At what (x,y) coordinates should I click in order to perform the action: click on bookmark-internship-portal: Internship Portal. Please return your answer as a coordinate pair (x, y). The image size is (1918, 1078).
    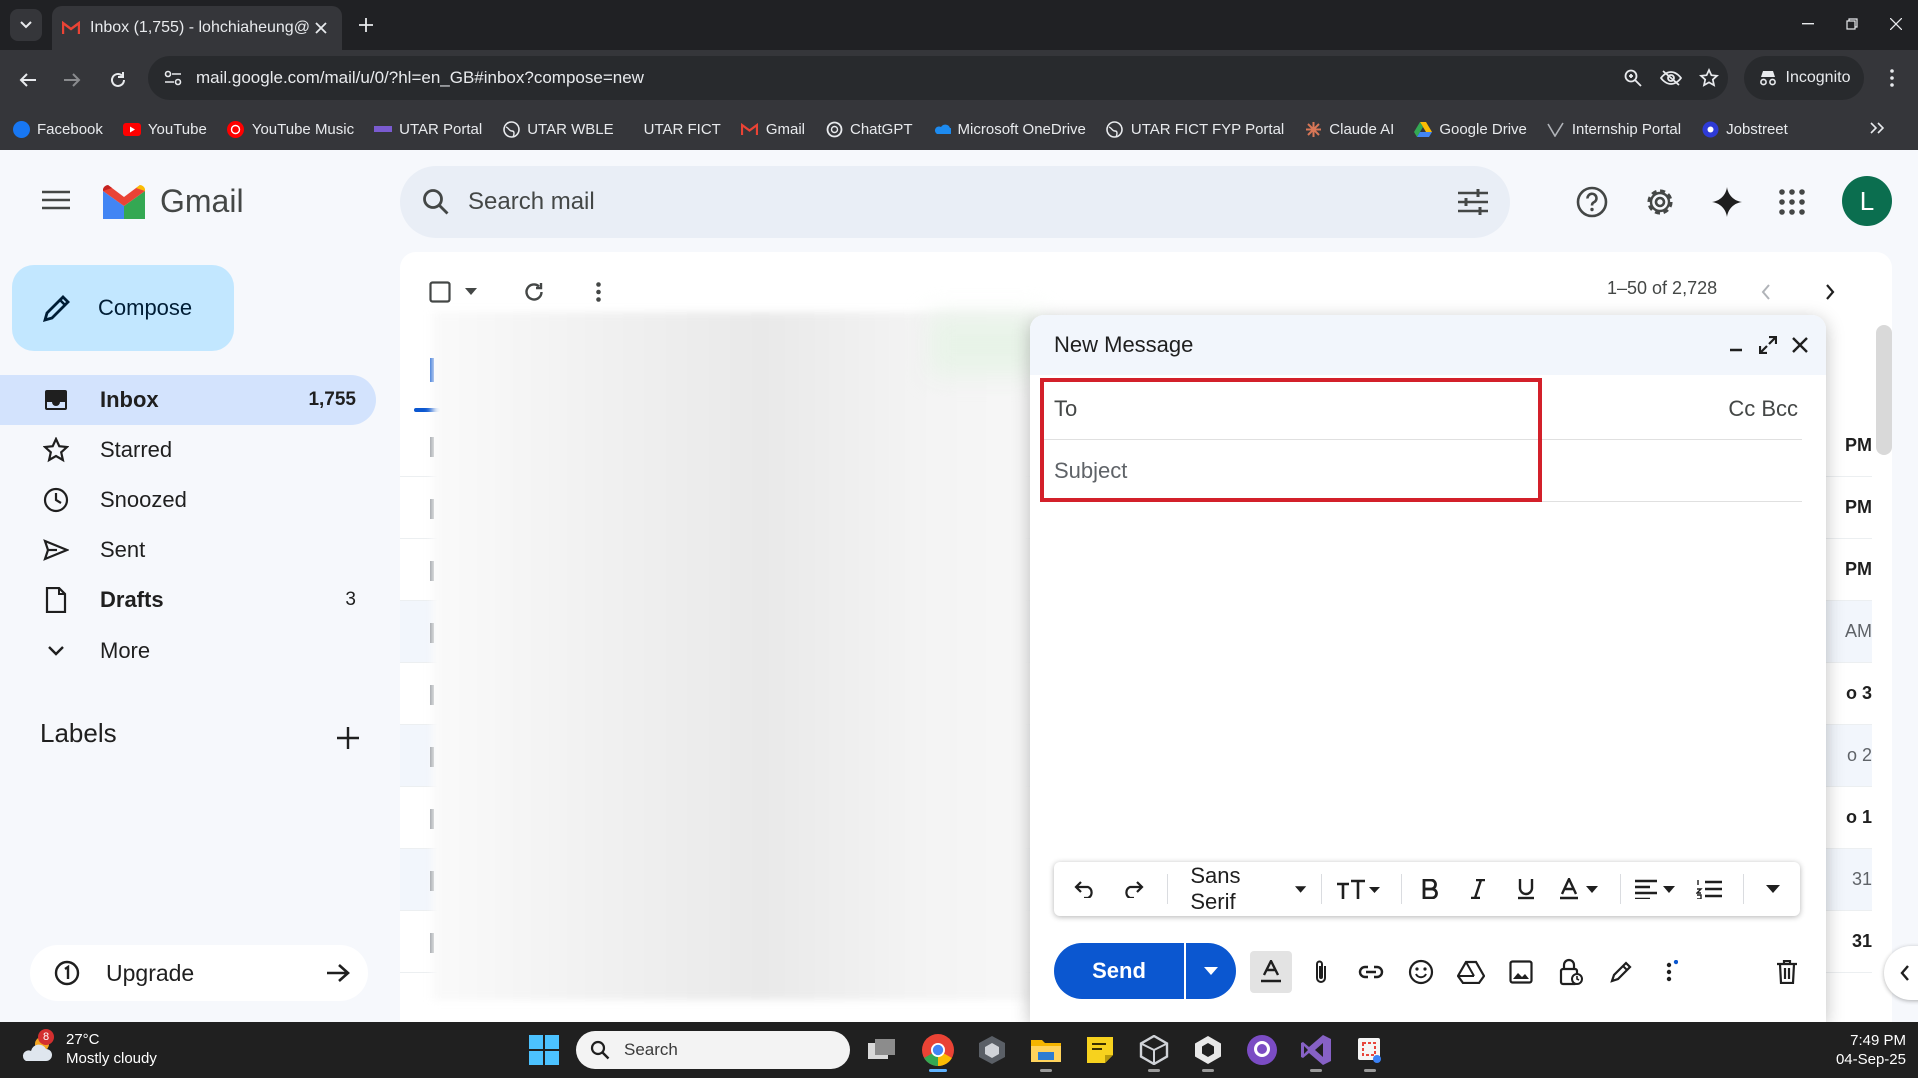
    Looking at the image, I should click on (1614, 129).